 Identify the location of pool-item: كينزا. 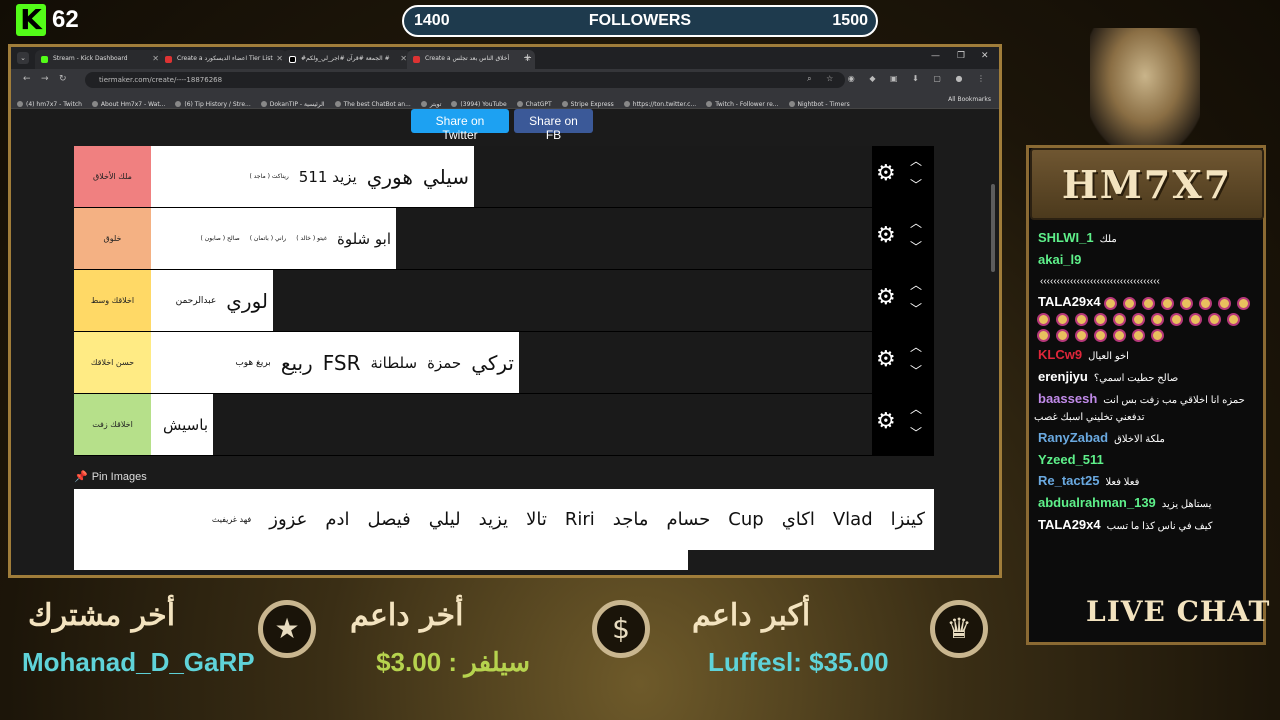
(908, 519).